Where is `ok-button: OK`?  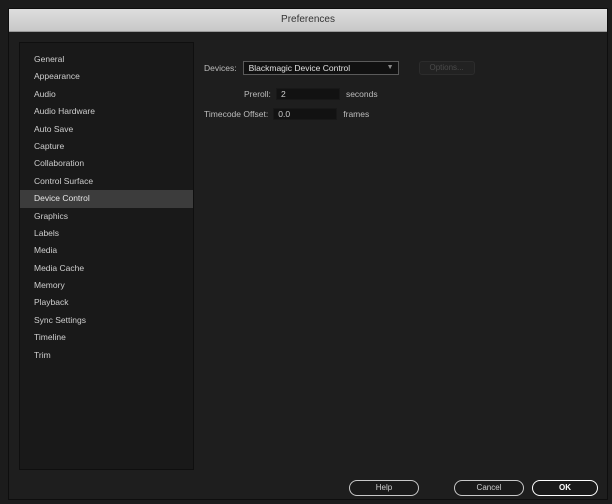
ok-button: OK is located at coordinates (565, 488).